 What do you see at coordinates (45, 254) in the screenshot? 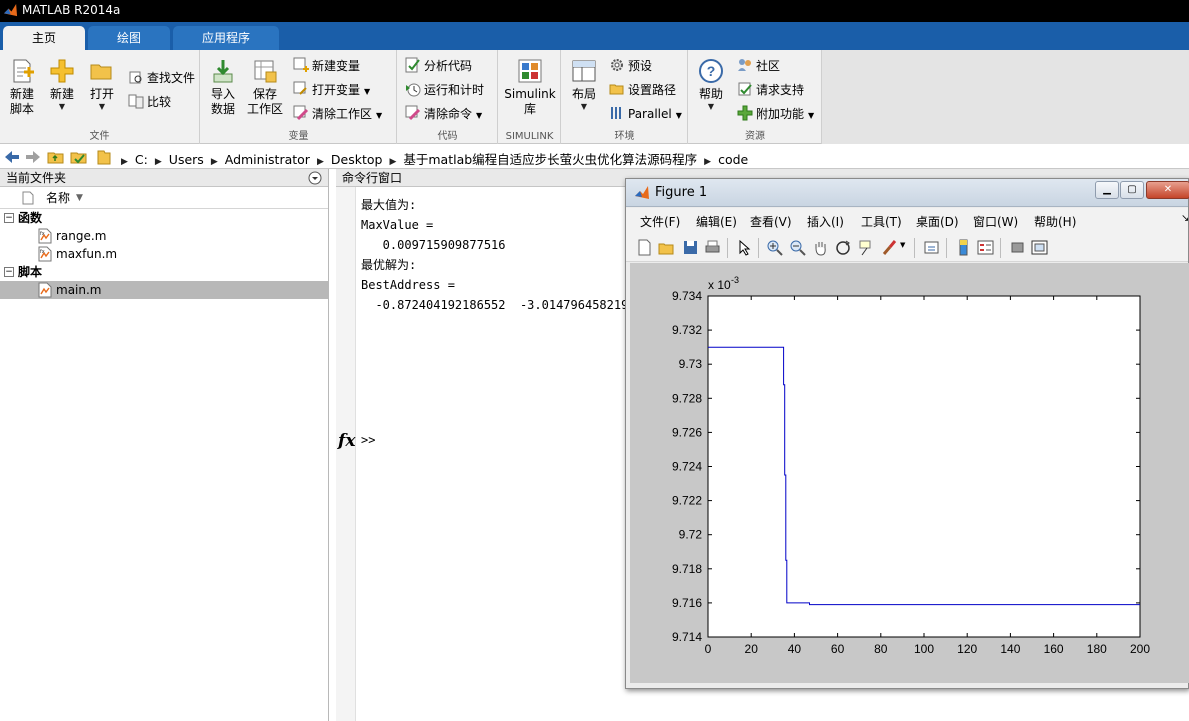
I see `m-file-icon: fx` at bounding box center [45, 254].